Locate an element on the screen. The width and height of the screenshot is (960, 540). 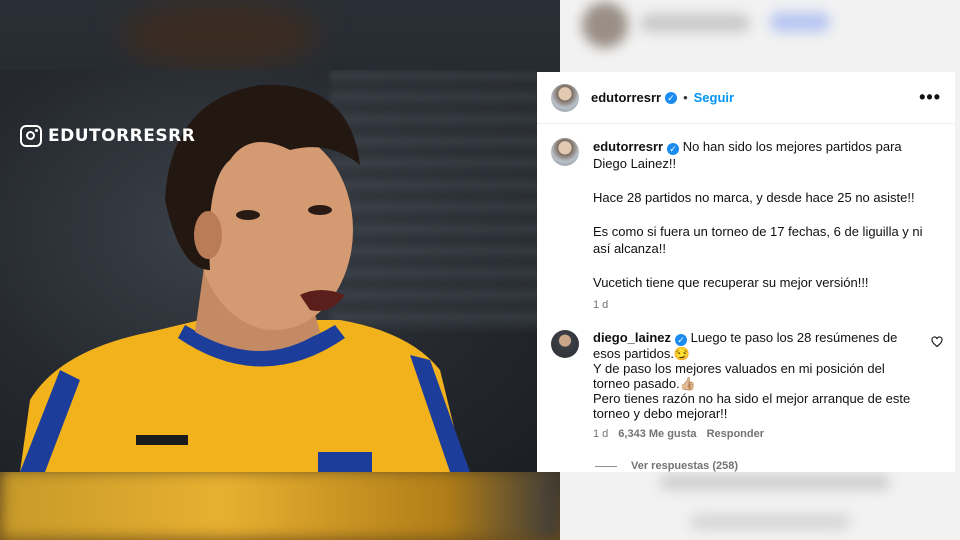
comment-timestamp: 1 d is located at coordinates (600, 434).